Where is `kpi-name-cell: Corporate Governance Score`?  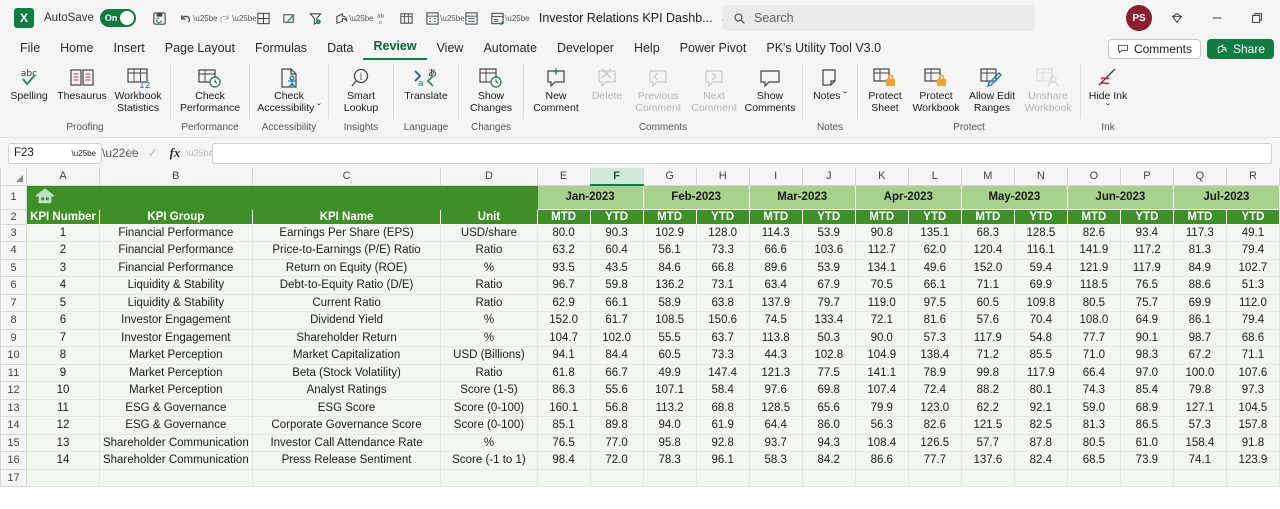
kpi-name-cell: Corporate Governance Score is located at coordinates (346, 425).